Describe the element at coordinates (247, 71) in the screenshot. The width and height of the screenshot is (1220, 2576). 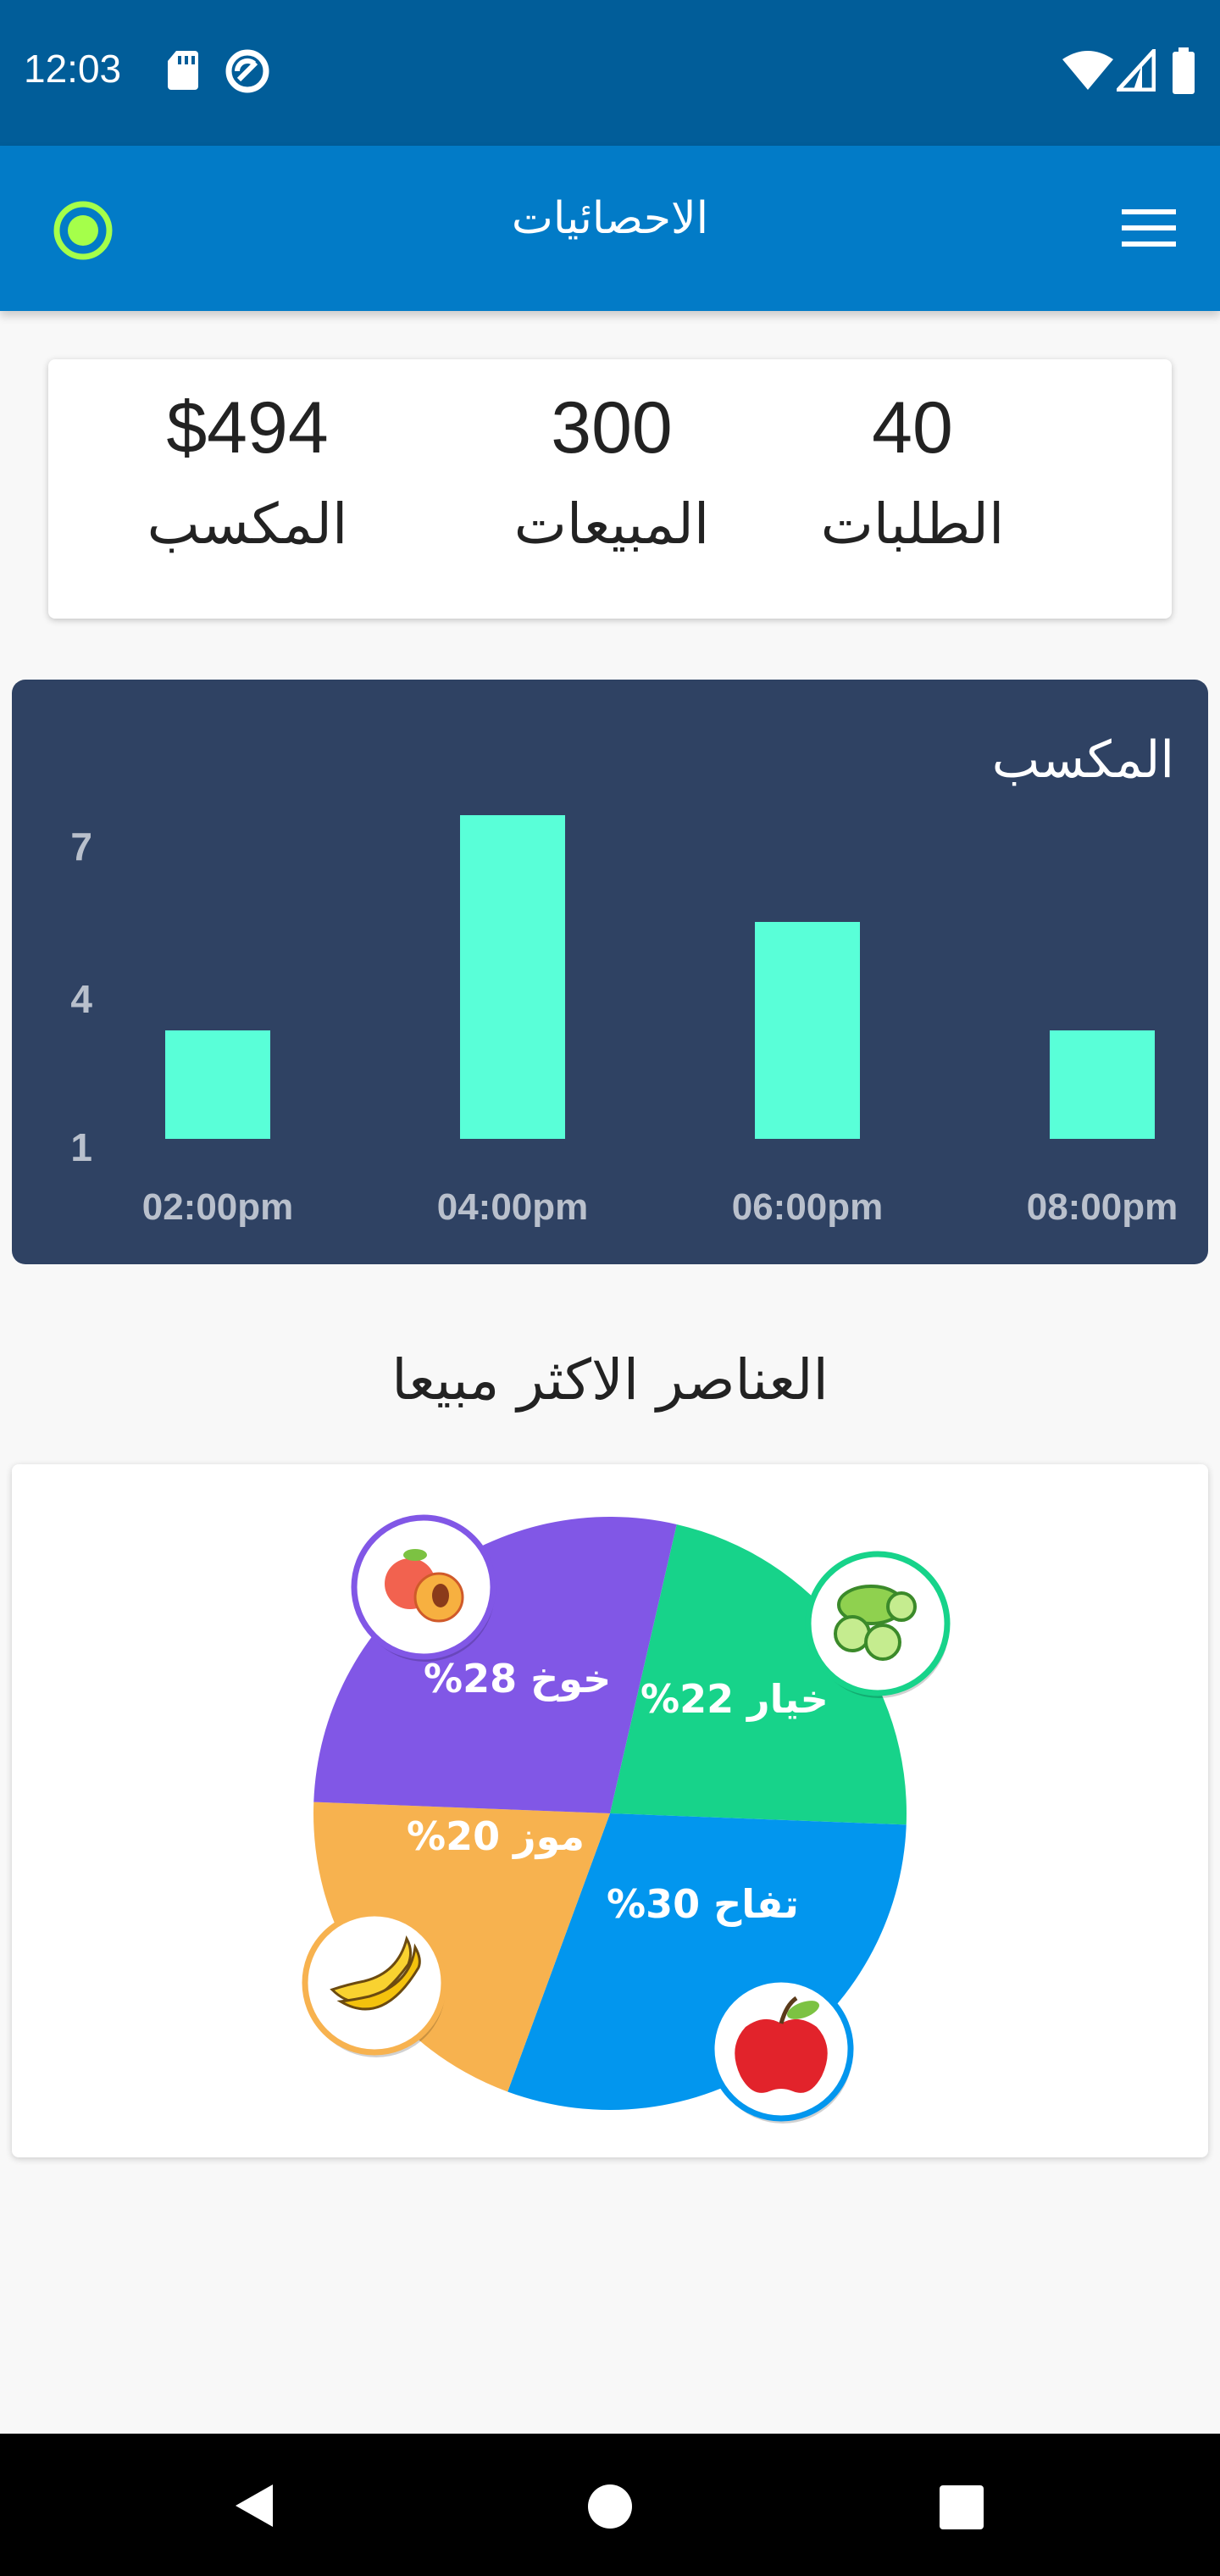
I see `do-not-disturb-icon` at that location.